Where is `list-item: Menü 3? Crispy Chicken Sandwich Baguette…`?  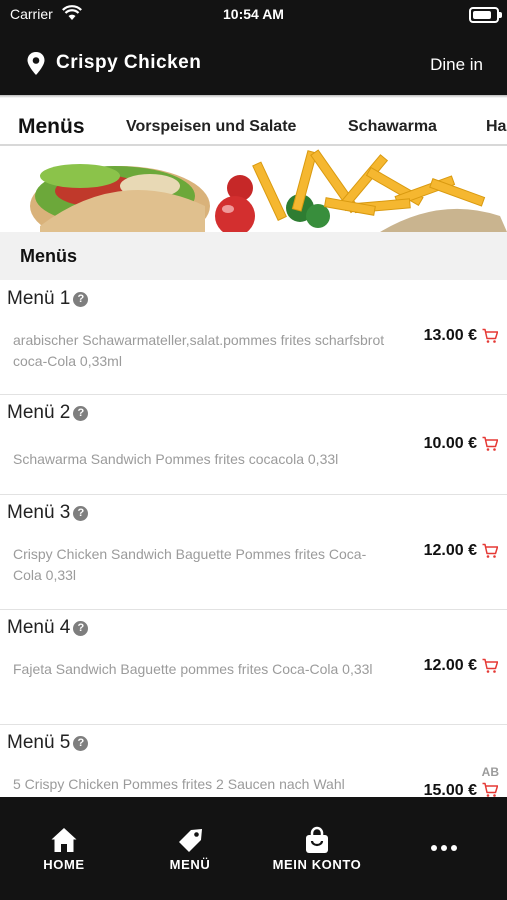
list-item: Menü 3? Crispy Chicken Sandwich Baguette… is located at coordinates (253, 552).